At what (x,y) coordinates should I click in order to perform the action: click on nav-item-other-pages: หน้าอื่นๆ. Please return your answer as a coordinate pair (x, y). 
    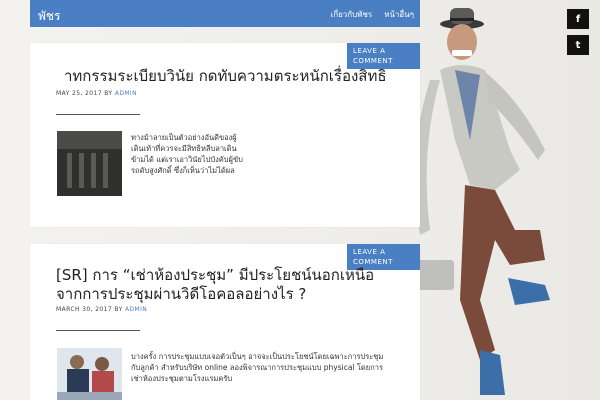
    Looking at the image, I should click on (399, 14).